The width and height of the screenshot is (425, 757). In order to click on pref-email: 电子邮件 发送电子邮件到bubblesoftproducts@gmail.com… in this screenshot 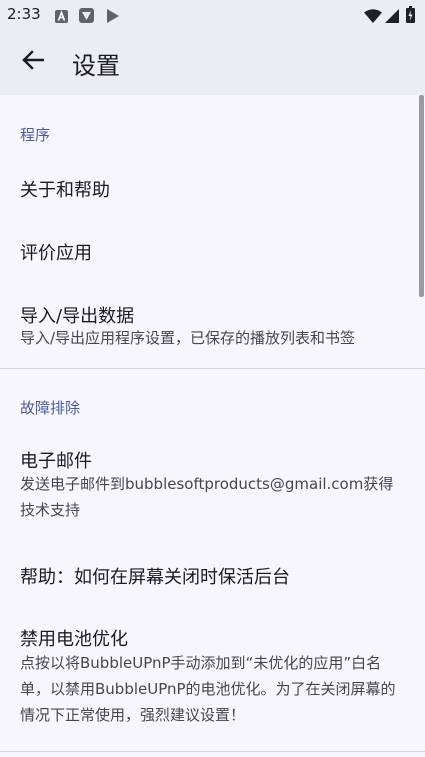, I will do `click(210, 486)`.